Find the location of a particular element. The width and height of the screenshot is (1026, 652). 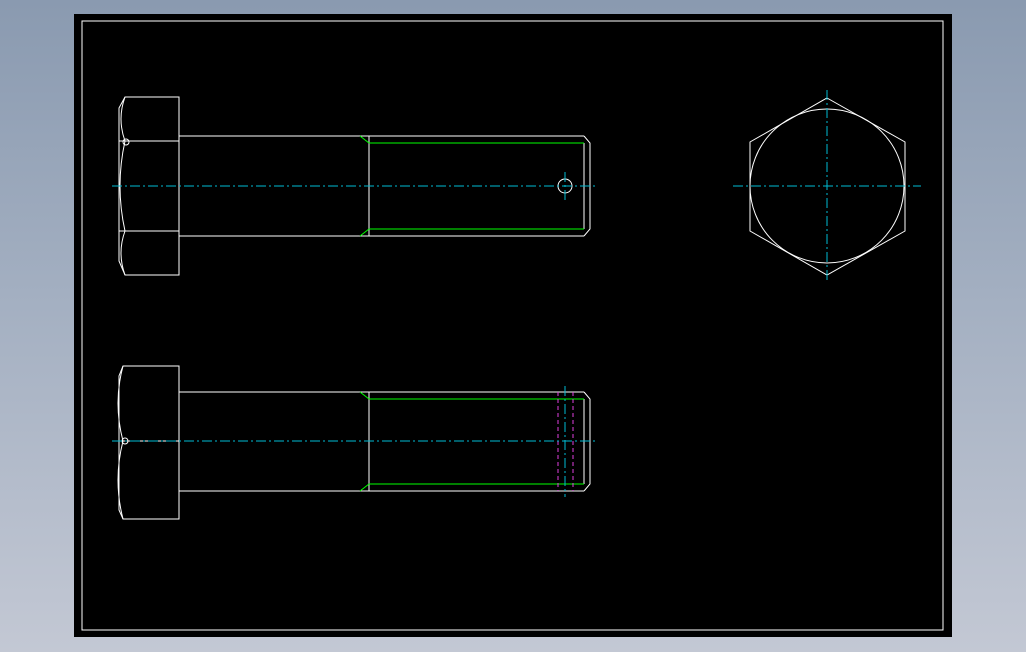

centerlines-bottom is located at coordinates (355, 441).